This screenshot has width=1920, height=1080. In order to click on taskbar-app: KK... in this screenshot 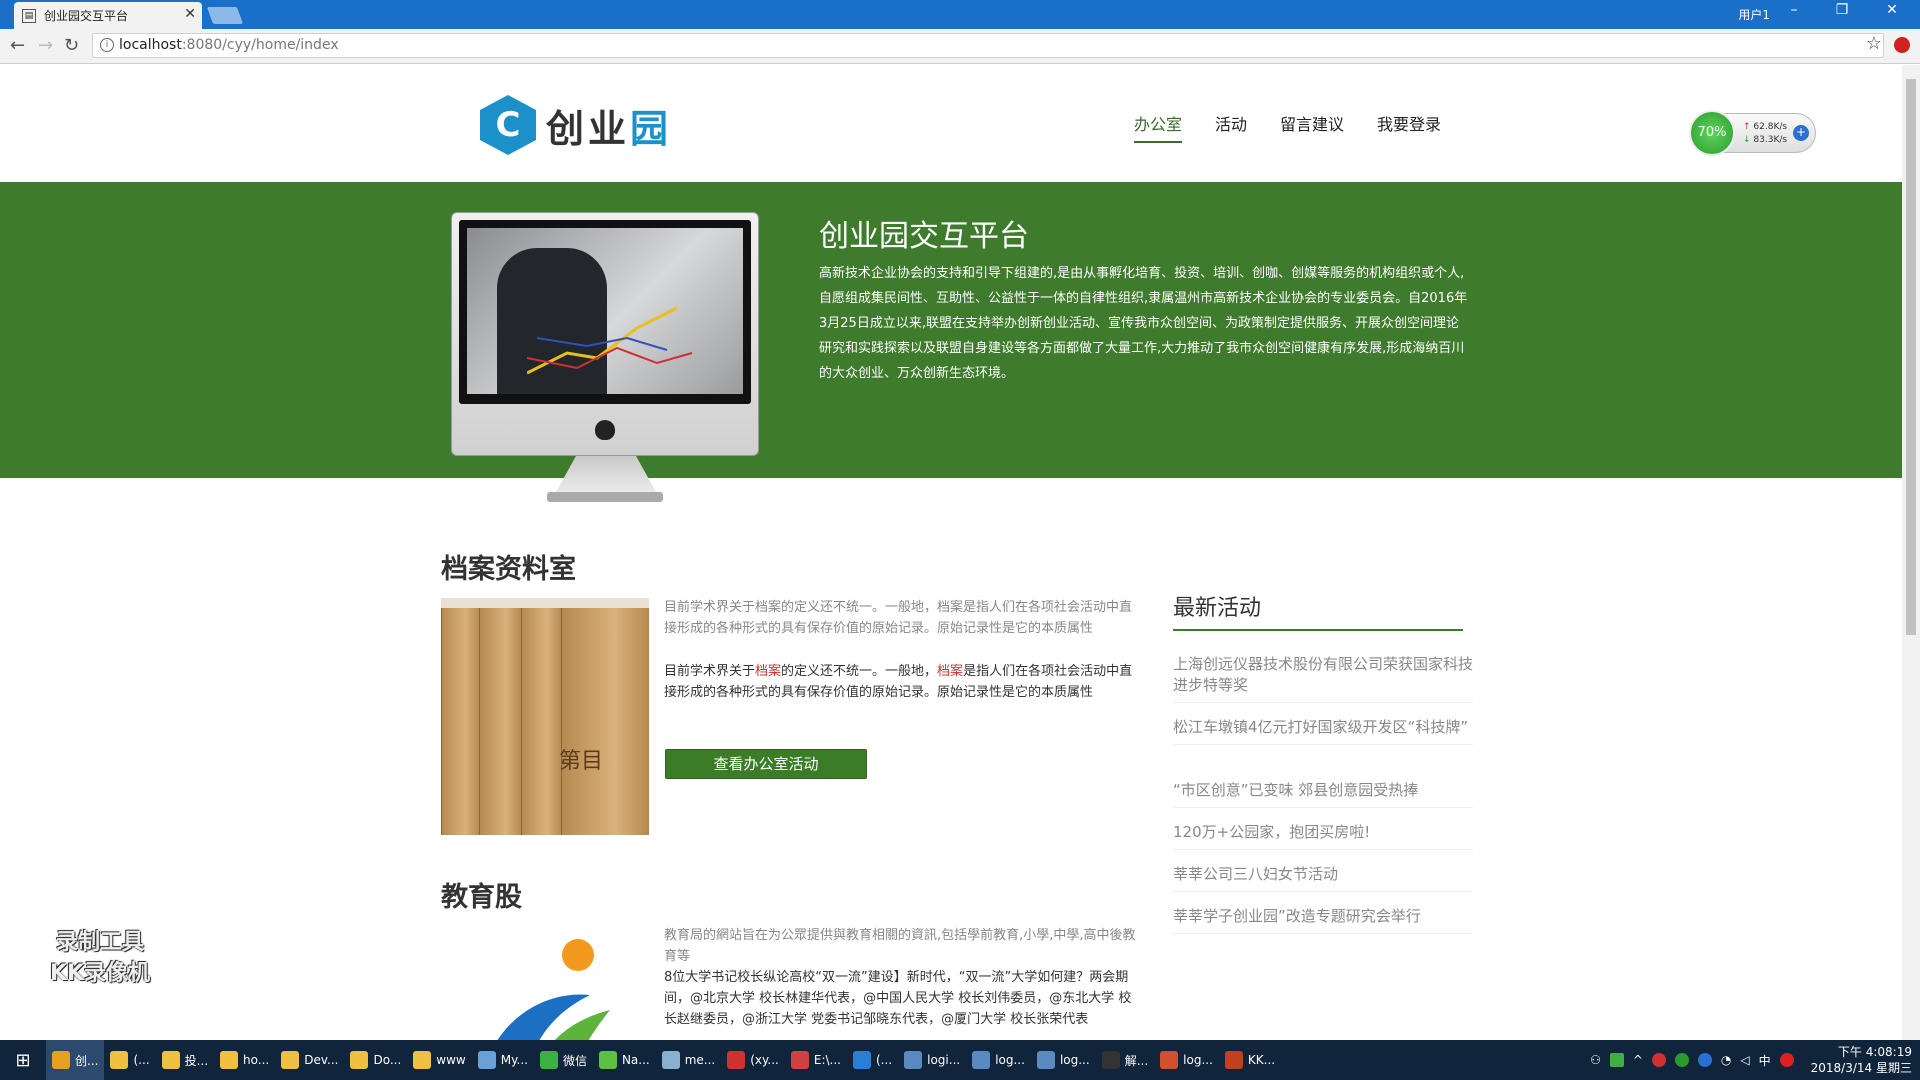, I will do `click(1250, 1060)`.